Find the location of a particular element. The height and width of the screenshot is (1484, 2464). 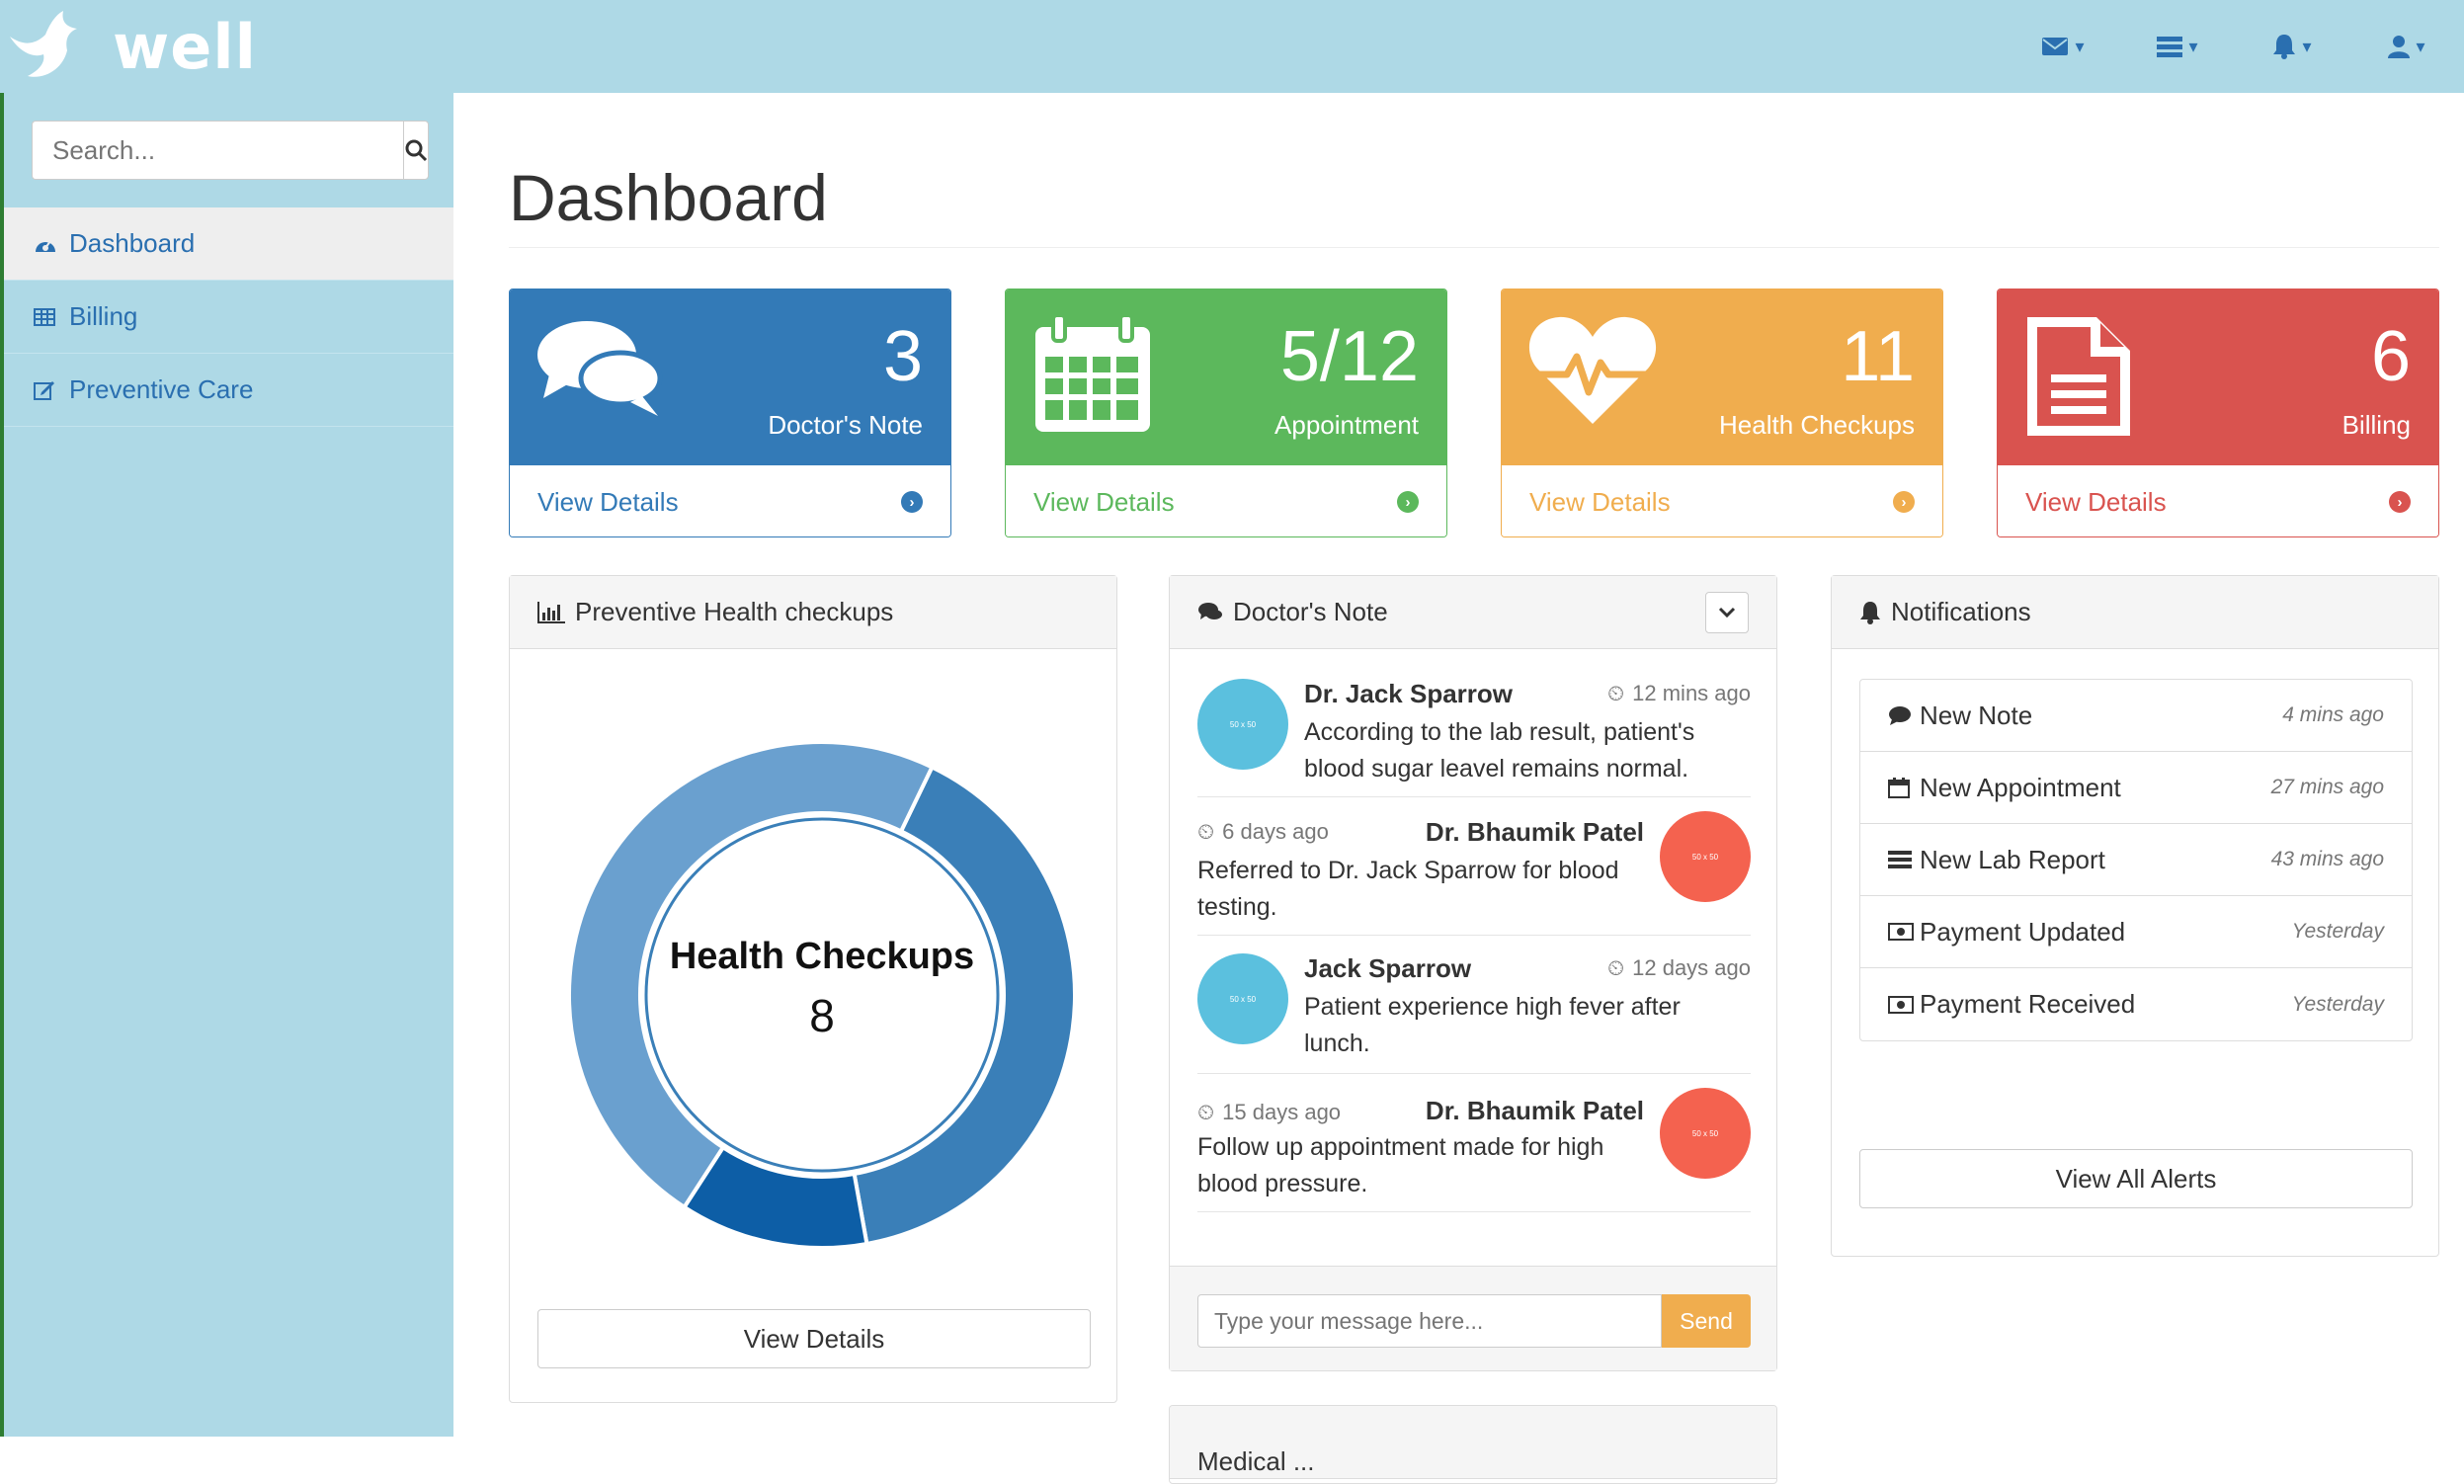

time-text: 15 days ago is located at coordinates (1282, 1112).